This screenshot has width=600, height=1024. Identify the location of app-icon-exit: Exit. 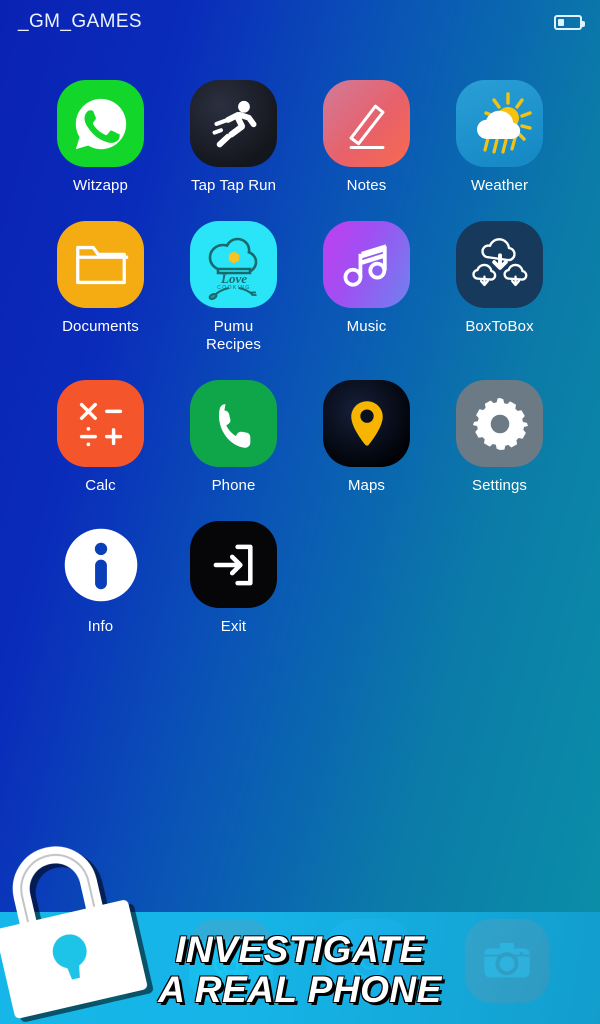
(233, 571).